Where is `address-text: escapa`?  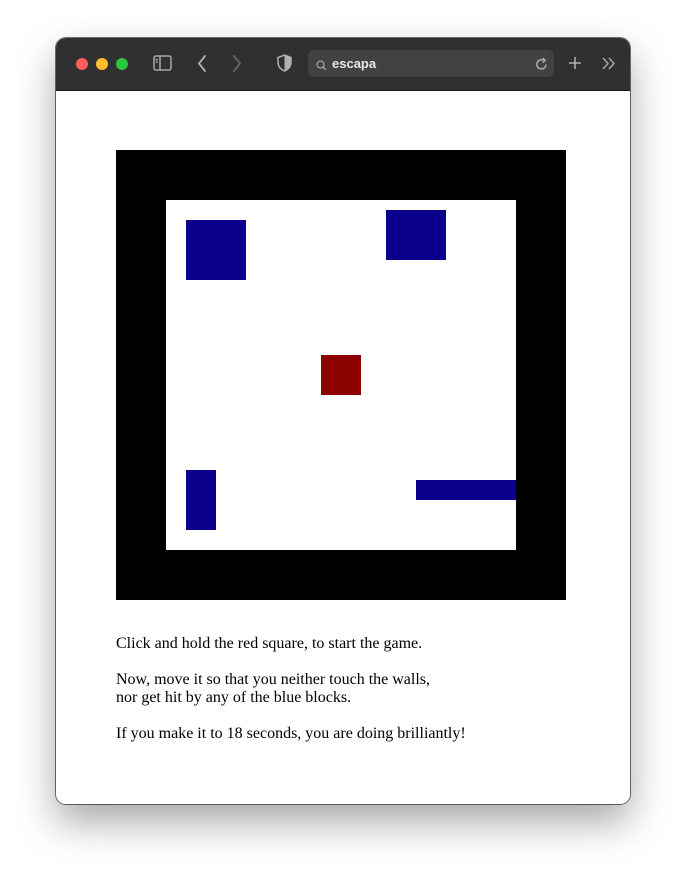
address-text: escapa is located at coordinates (354, 63).